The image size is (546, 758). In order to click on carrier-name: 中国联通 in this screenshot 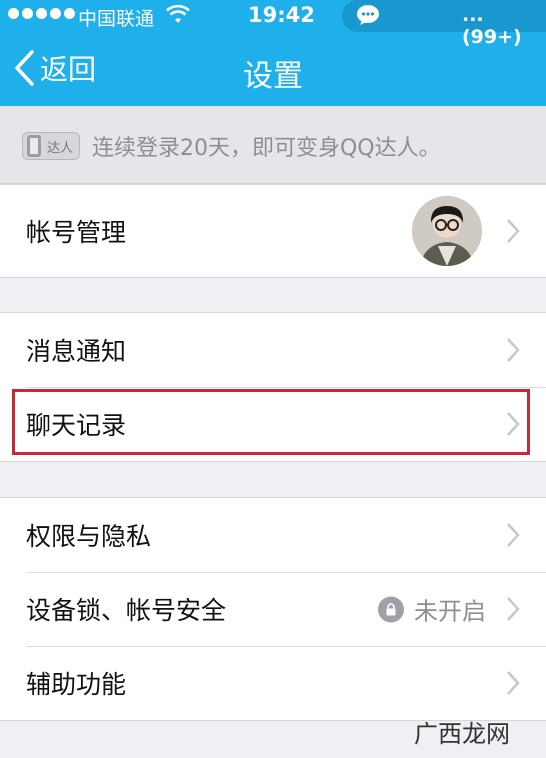, I will do `click(116, 19)`.